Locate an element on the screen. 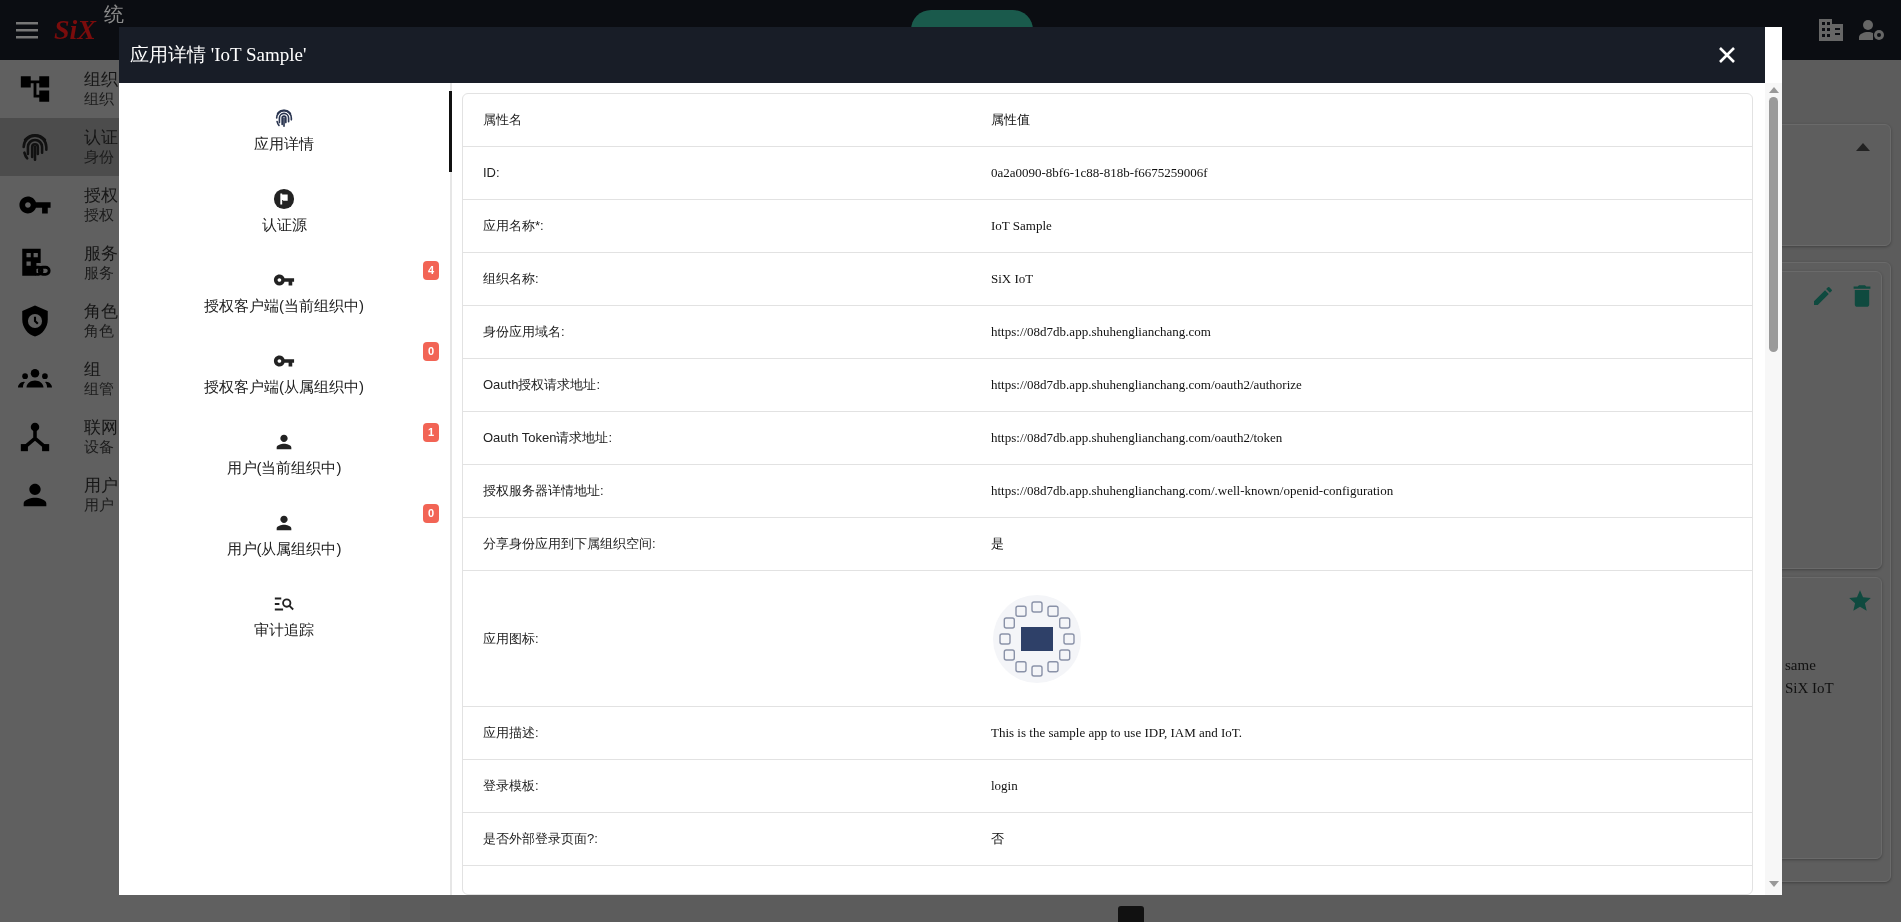 The width and height of the screenshot is (1901, 922). property-value: IoT Sample is located at coordinates (1021, 226).